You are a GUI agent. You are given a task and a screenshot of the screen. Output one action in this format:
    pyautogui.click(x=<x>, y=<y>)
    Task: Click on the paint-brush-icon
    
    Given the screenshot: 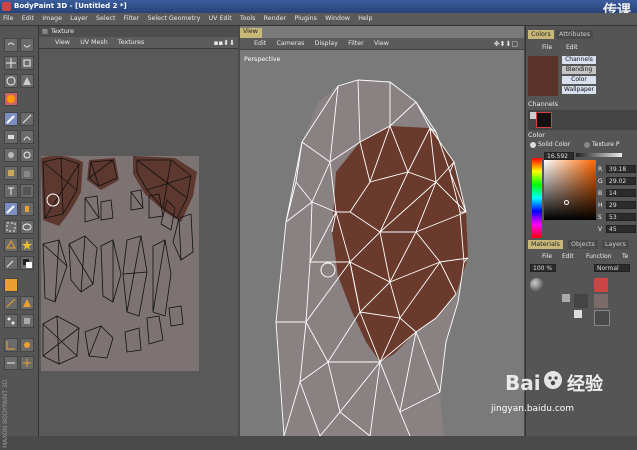 What is the action you would take?
    pyautogui.click(x=11, y=209)
    